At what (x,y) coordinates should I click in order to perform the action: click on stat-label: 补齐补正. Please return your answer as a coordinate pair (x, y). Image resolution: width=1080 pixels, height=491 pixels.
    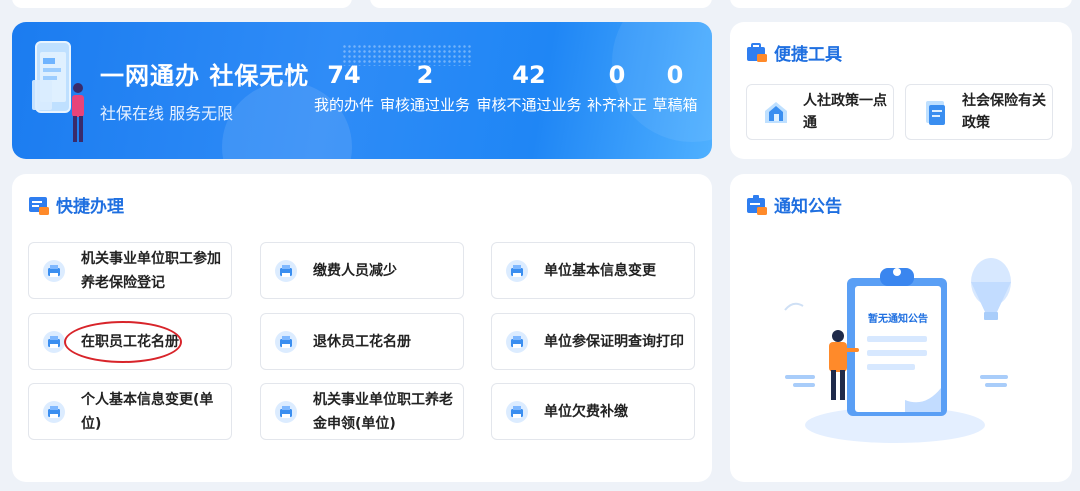
    Looking at the image, I should click on (616, 105).